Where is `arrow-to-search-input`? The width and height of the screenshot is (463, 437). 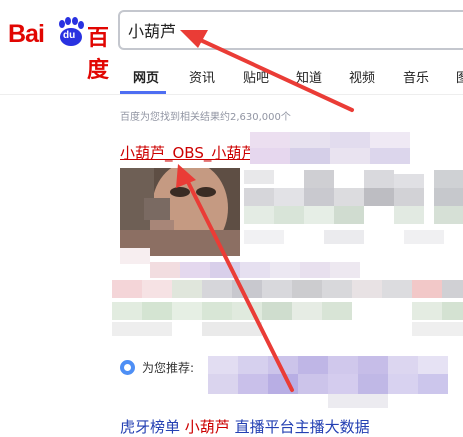
arrow-to-search-input is located at coordinates (267, 71).